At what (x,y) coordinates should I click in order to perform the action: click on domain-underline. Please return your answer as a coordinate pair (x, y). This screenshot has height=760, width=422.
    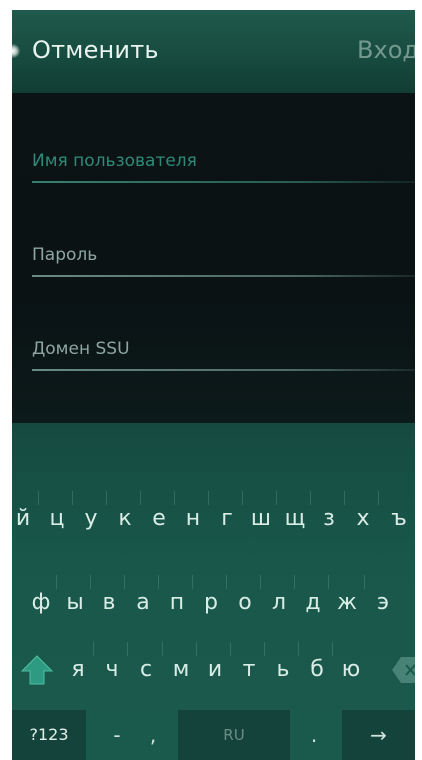
    Looking at the image, I should click on (223, 370).